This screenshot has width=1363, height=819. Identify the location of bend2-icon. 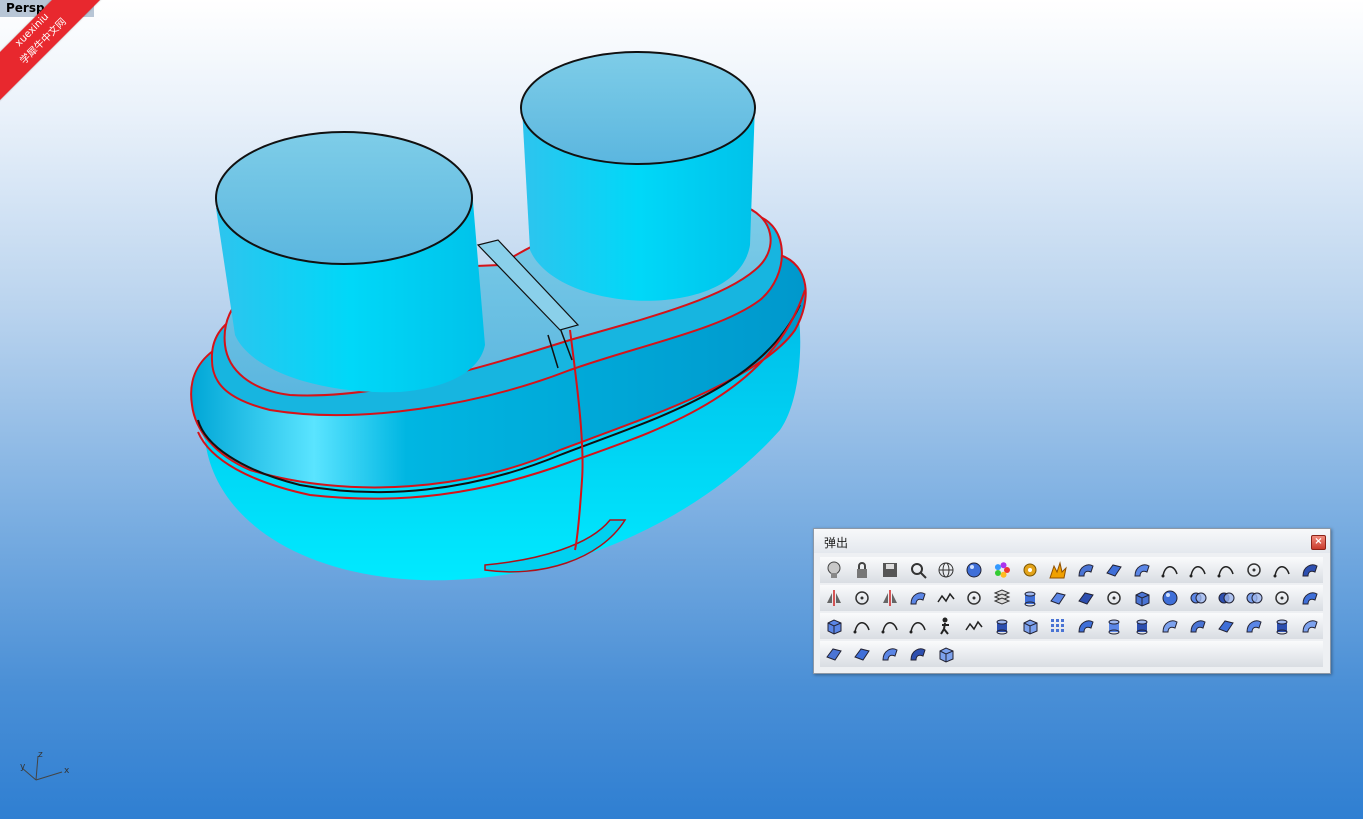
(1086, 626).